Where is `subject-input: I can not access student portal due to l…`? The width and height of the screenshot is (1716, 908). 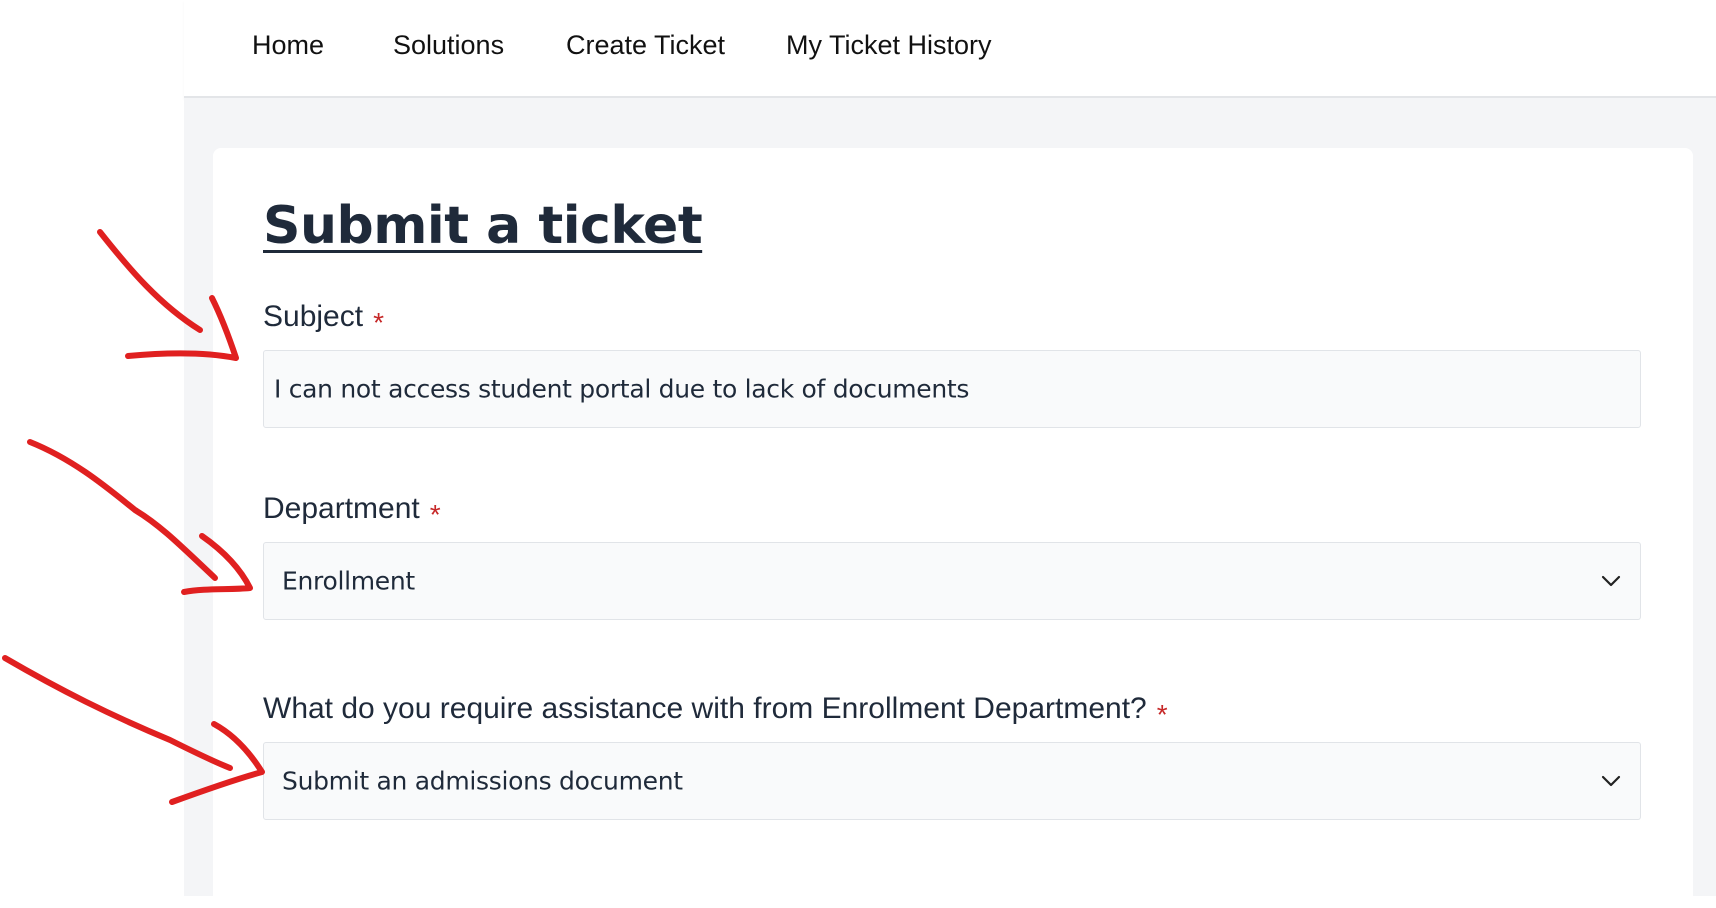 subject-input: I can not access student portal due to l… is located at coordinates (952, 389).